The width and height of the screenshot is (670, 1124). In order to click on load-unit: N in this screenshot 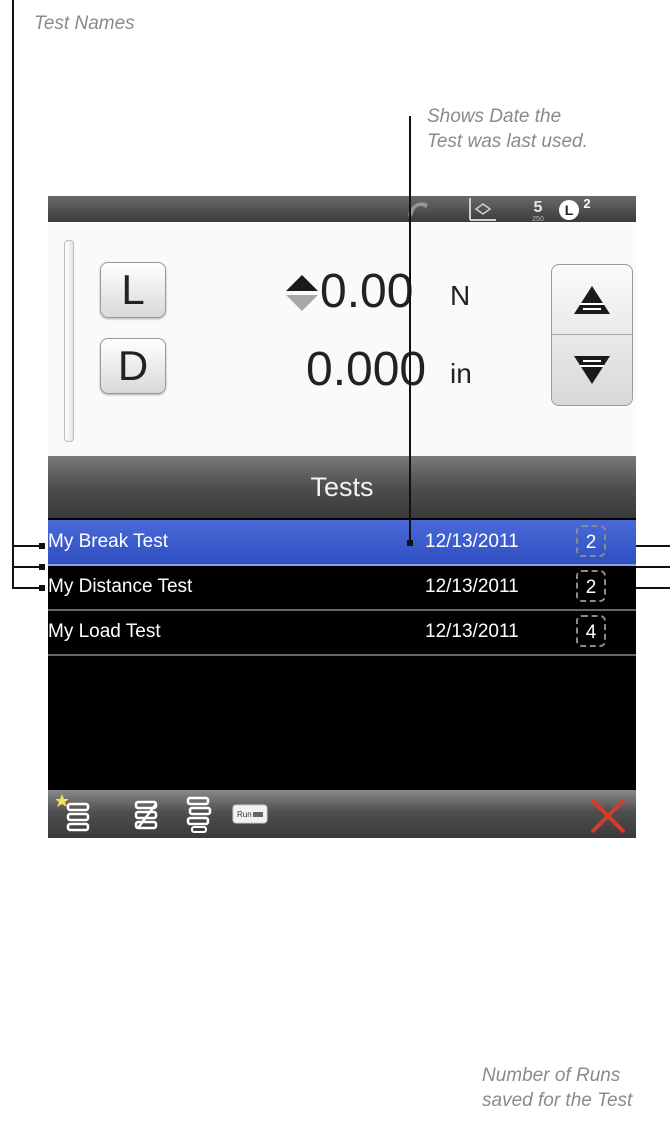, I will do `click(460, 295)`.